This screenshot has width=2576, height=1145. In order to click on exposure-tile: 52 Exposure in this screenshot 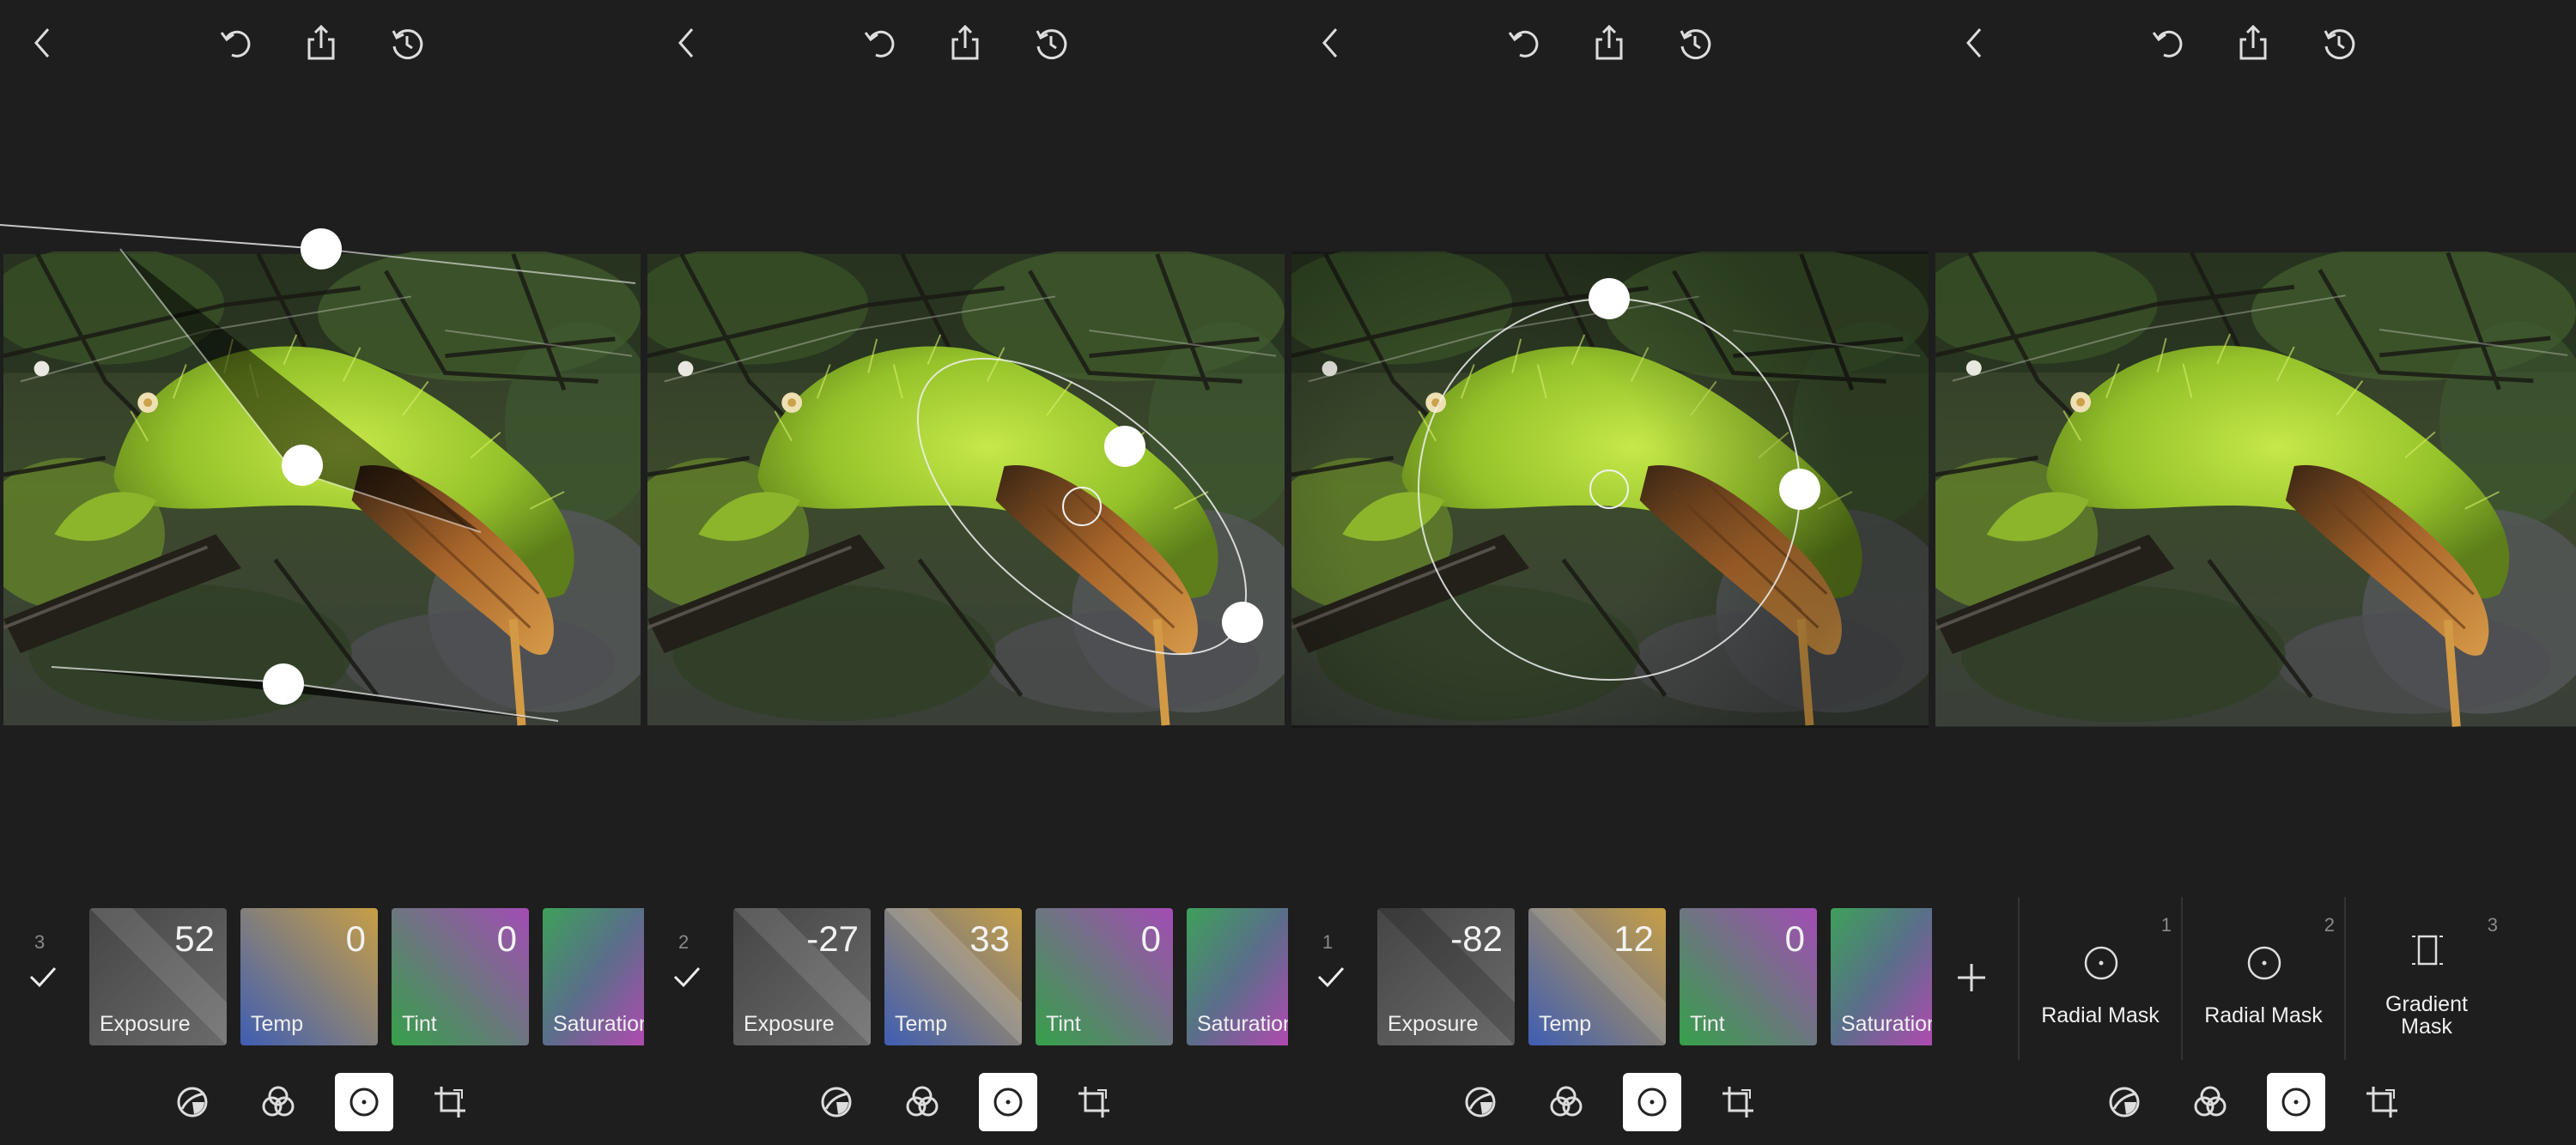, I will do `click(158, 976)`.